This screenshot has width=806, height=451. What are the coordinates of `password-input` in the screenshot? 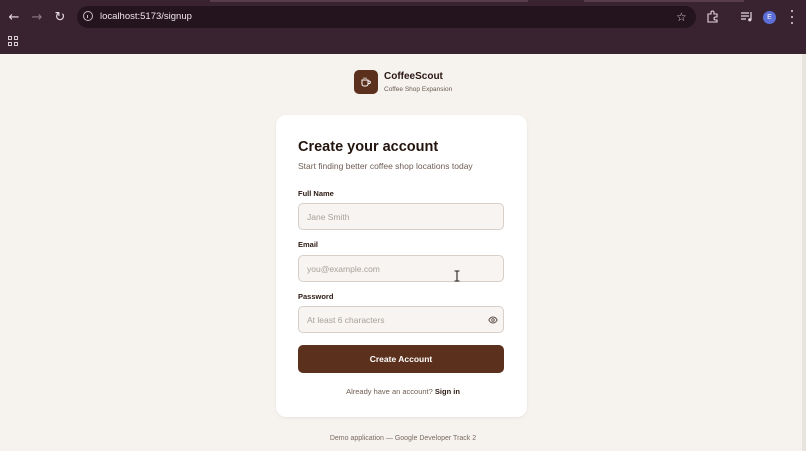 It's located at (401, 319).